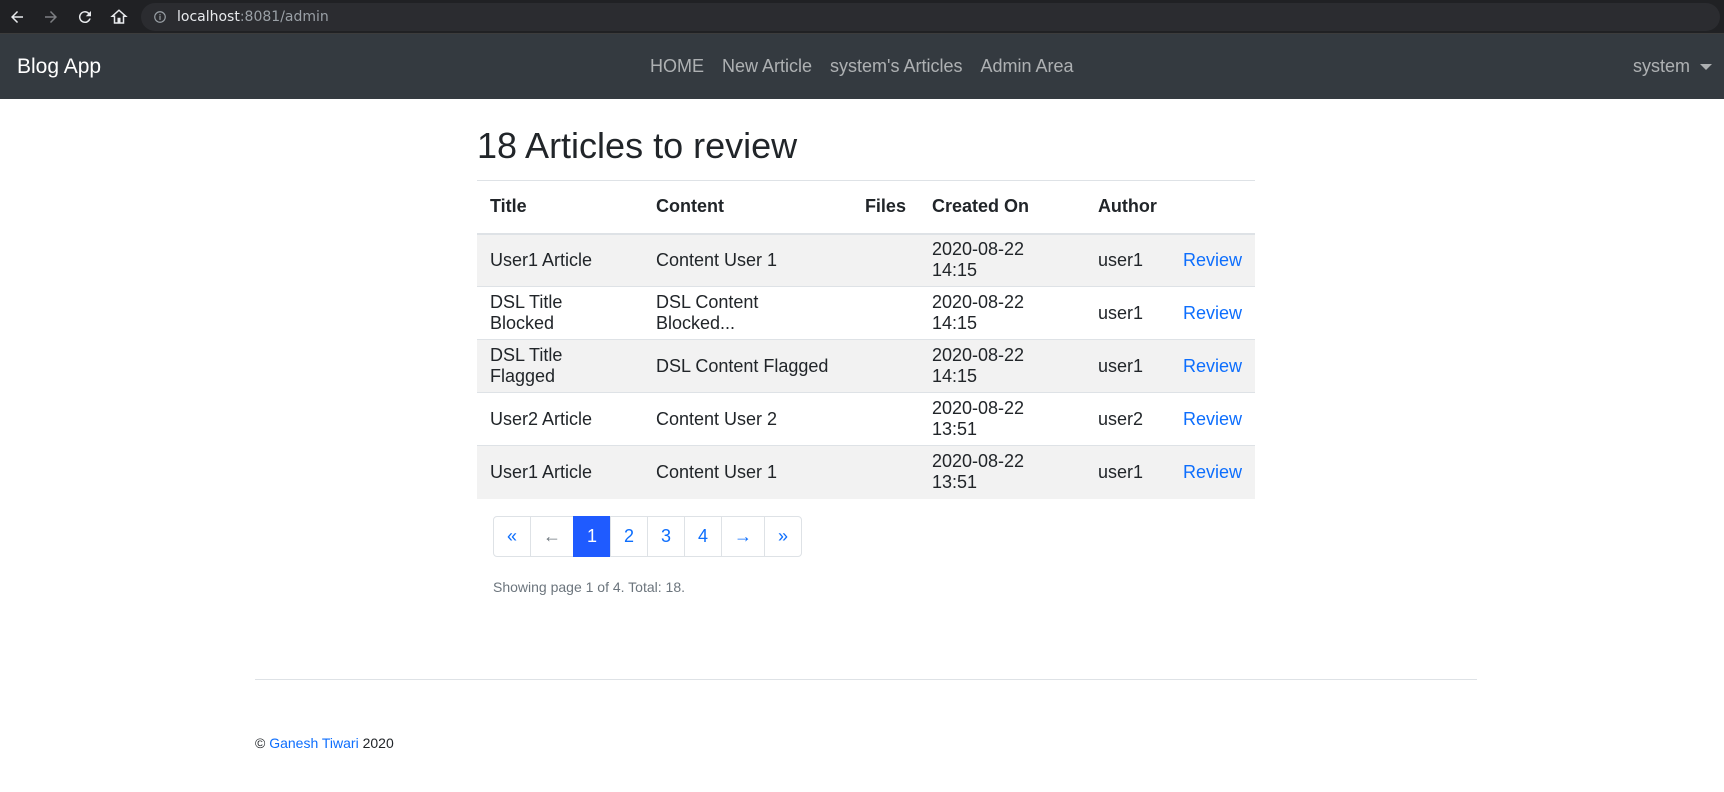 This screenshot has width=1724, height=792. Describe the element at coordinates (874, 536) in the screenshot. I see `pagination: « ← 1 2 3 4 → »` at that location.